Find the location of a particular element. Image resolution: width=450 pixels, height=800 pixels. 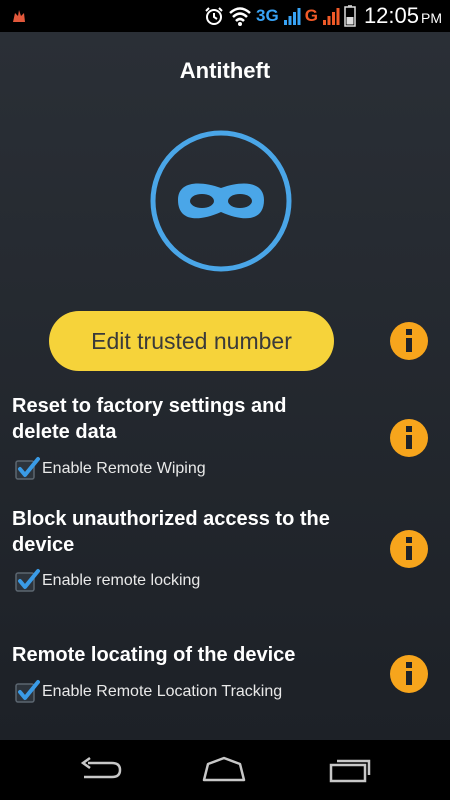

home-icon is located at coordinates (224, 770).